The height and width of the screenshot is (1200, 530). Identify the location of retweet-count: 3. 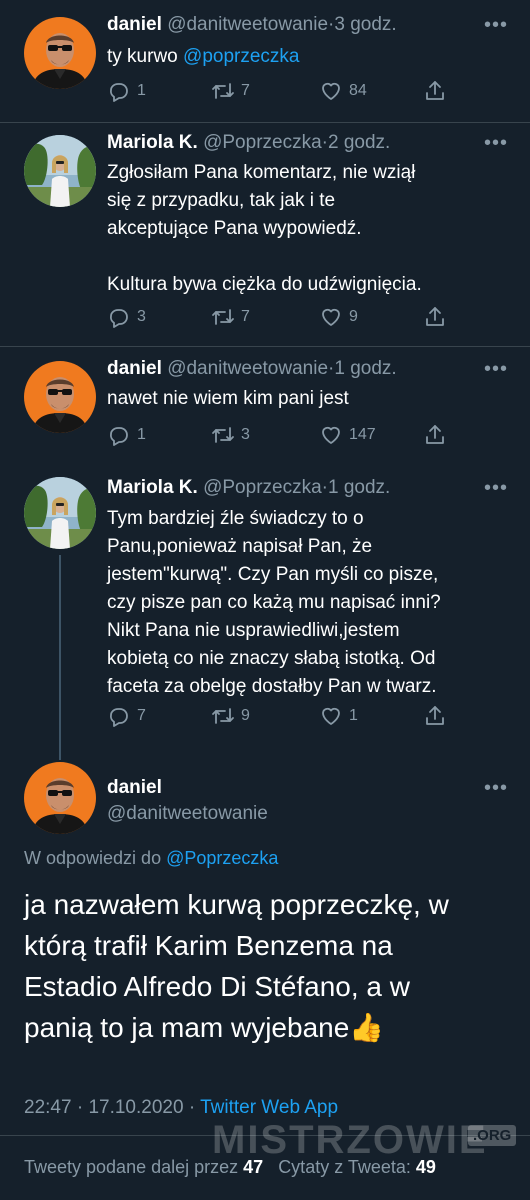
(245, 434).